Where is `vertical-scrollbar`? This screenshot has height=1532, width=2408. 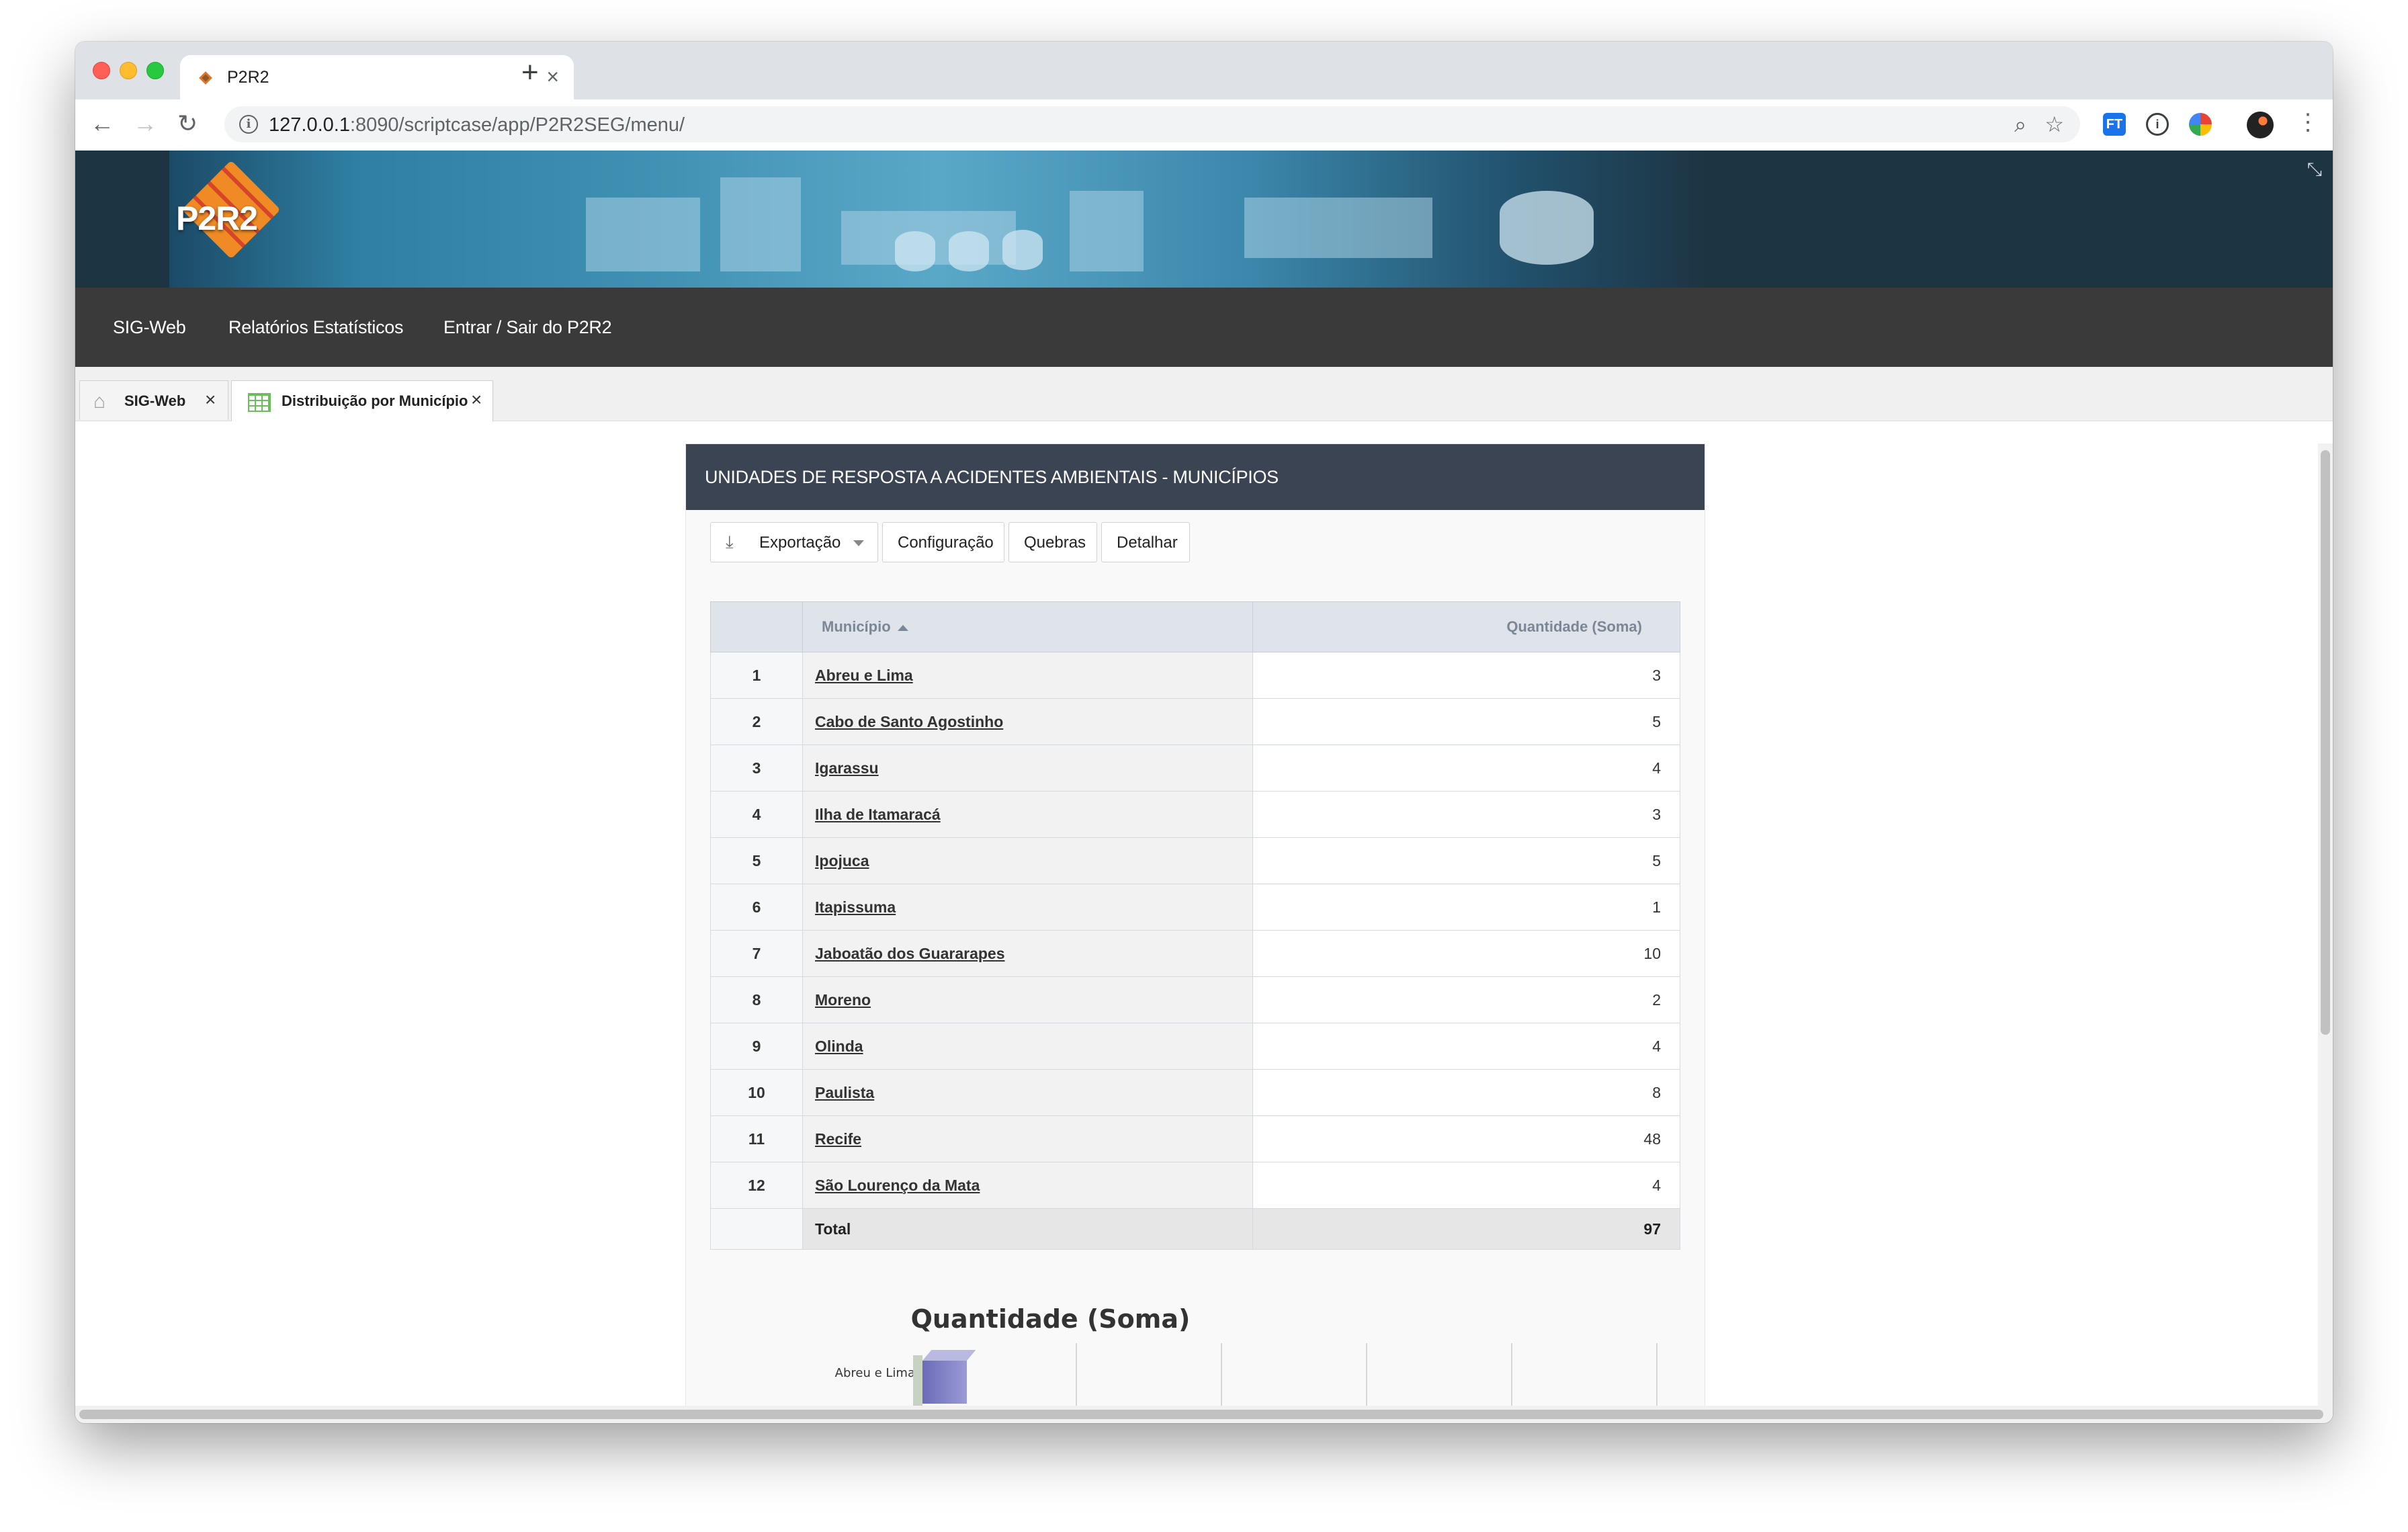
vertical-scrollbar is located at coordinates (2325, 933).